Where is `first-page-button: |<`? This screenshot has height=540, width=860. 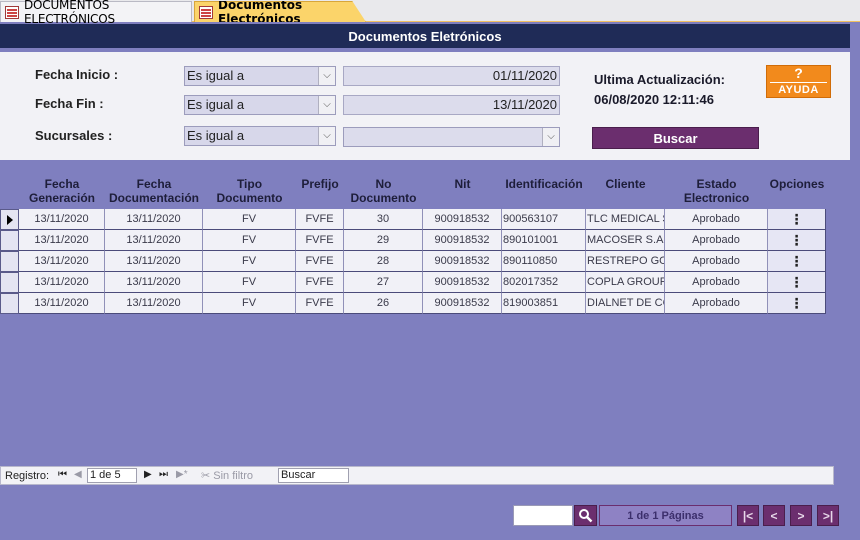
first-page-button: |< is located at coordinates (748, 515).